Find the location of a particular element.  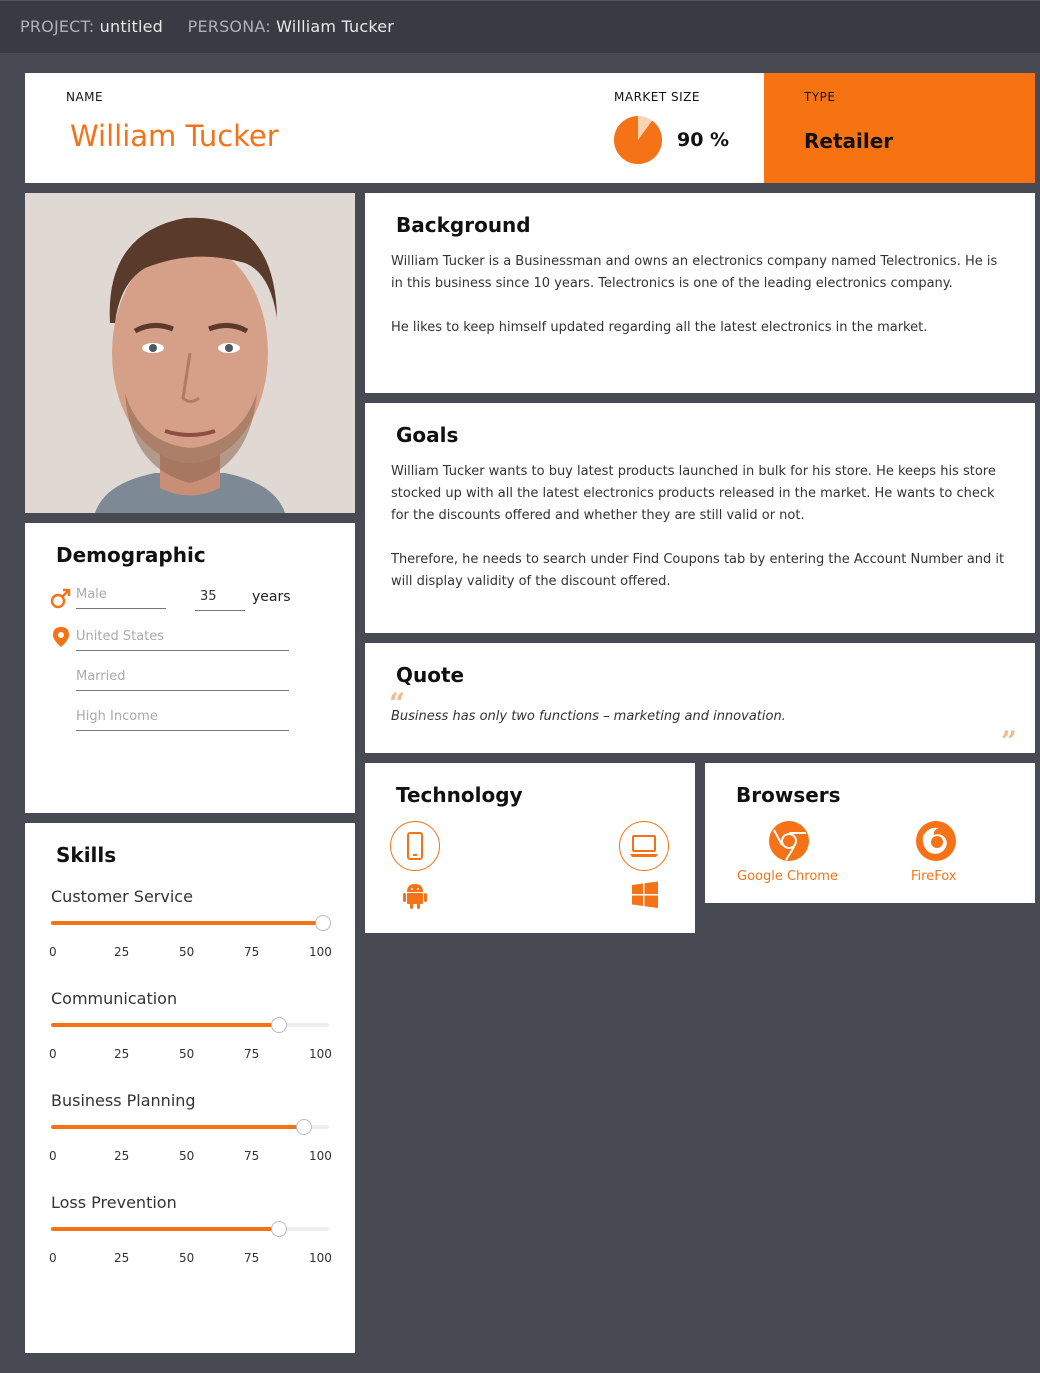

windows-icon is located at coordinates (645, 895).